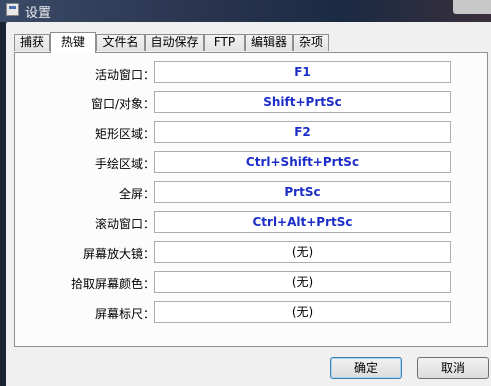 The height and width of the screenshot is (386, 491). What do you see at coordinates (32, 42) in the screenshot?
I see `tab-capture: 捕获` at bounding box center [32, 42].